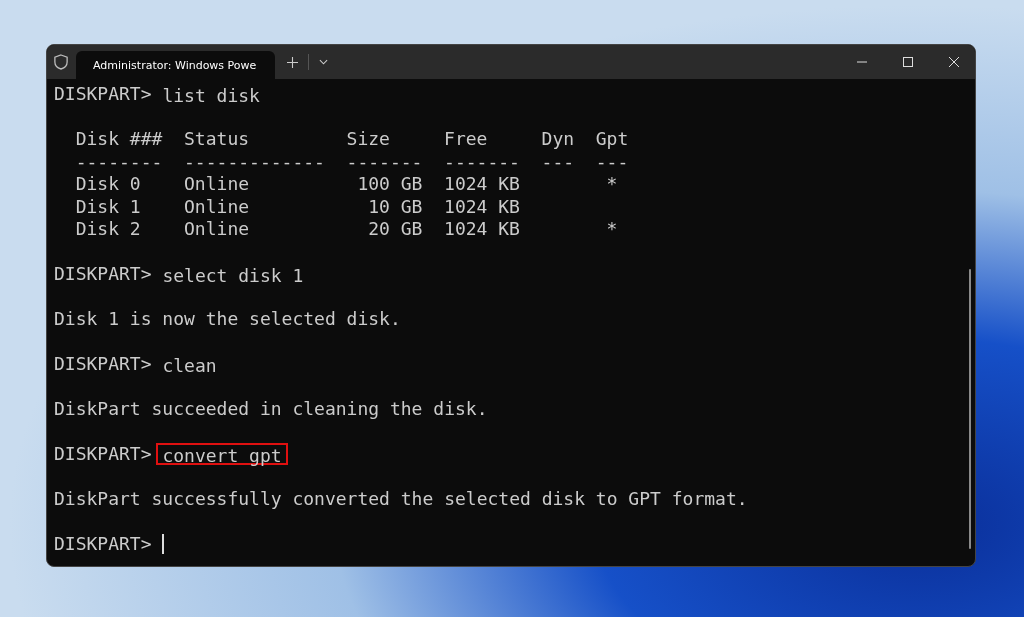  What do you see at coordinates (401, 499) in the screenshot?
I see `output-text: DiskPart successfully converted the selected disk to GPT format.` at bounding box center [401, 499].